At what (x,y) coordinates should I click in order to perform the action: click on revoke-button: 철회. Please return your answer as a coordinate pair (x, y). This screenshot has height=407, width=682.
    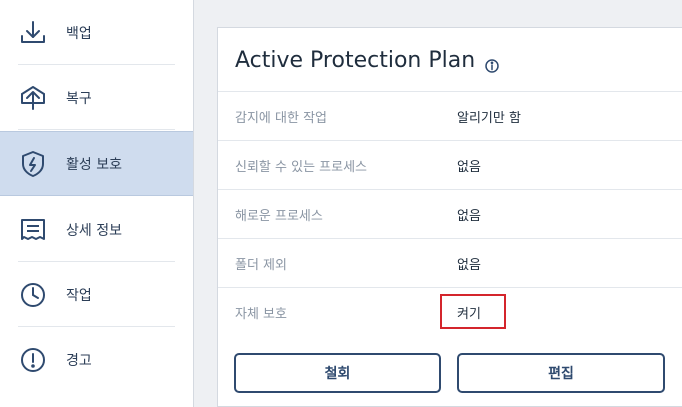
    Looking at the image, I should click on (337, 373).